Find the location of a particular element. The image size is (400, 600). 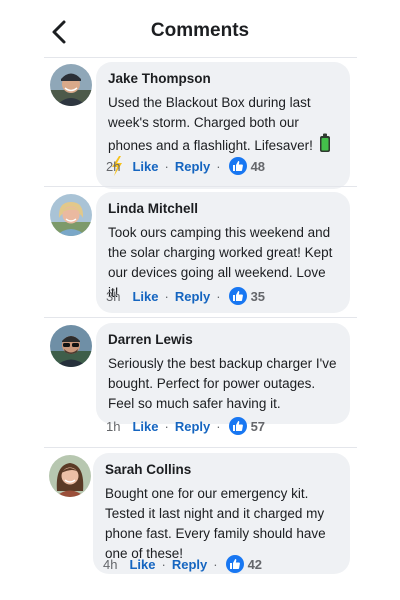

comment-actions: 3h Like · Reply · 35 is located at coordinates (185, 296).